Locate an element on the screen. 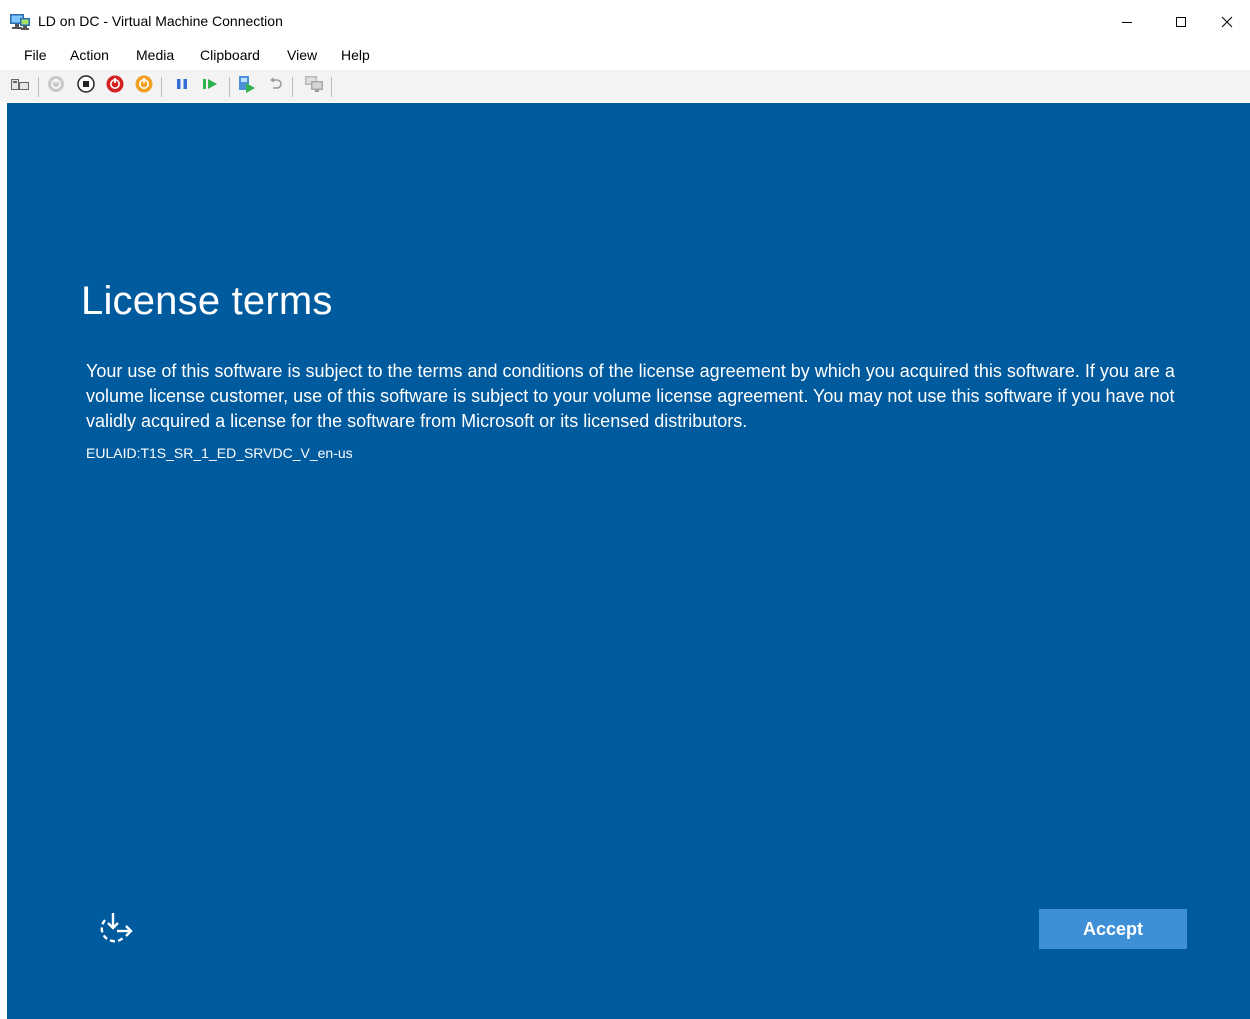 This screenshot has height=1019, width=1250. enhanced-session-button is located at coordinates (314, 86).